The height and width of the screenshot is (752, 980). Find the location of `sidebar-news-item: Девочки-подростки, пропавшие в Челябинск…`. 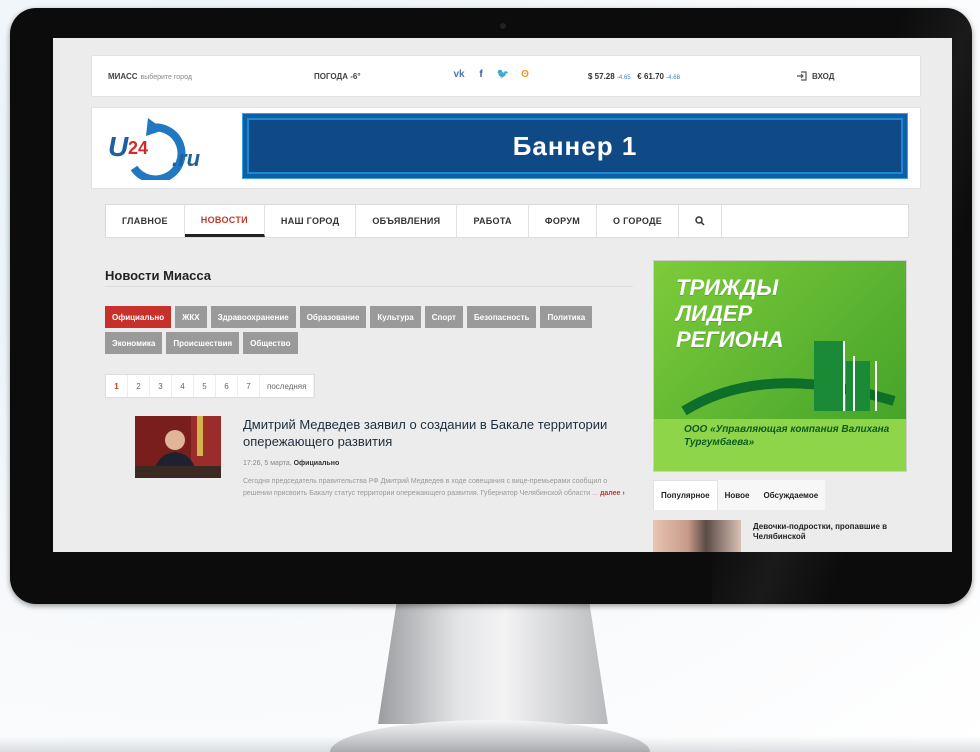

sidebar-news-item: Девочки-подростки, пропавшие в Челябинск… is located at coordinates (783, 536).